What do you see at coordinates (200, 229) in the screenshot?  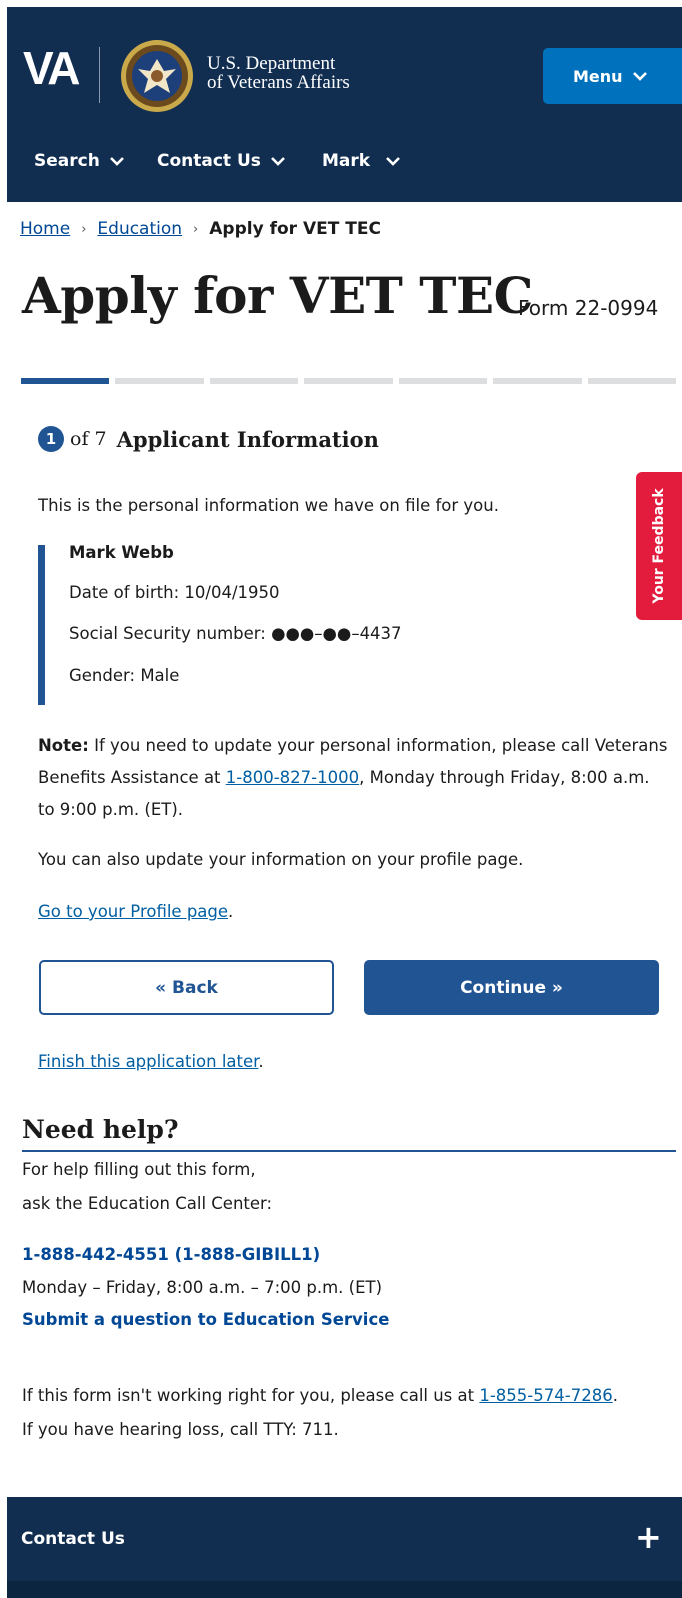 I see `breadcrumb: Home › Education › Apply for VET TEC` at bounding box center [200, 229].